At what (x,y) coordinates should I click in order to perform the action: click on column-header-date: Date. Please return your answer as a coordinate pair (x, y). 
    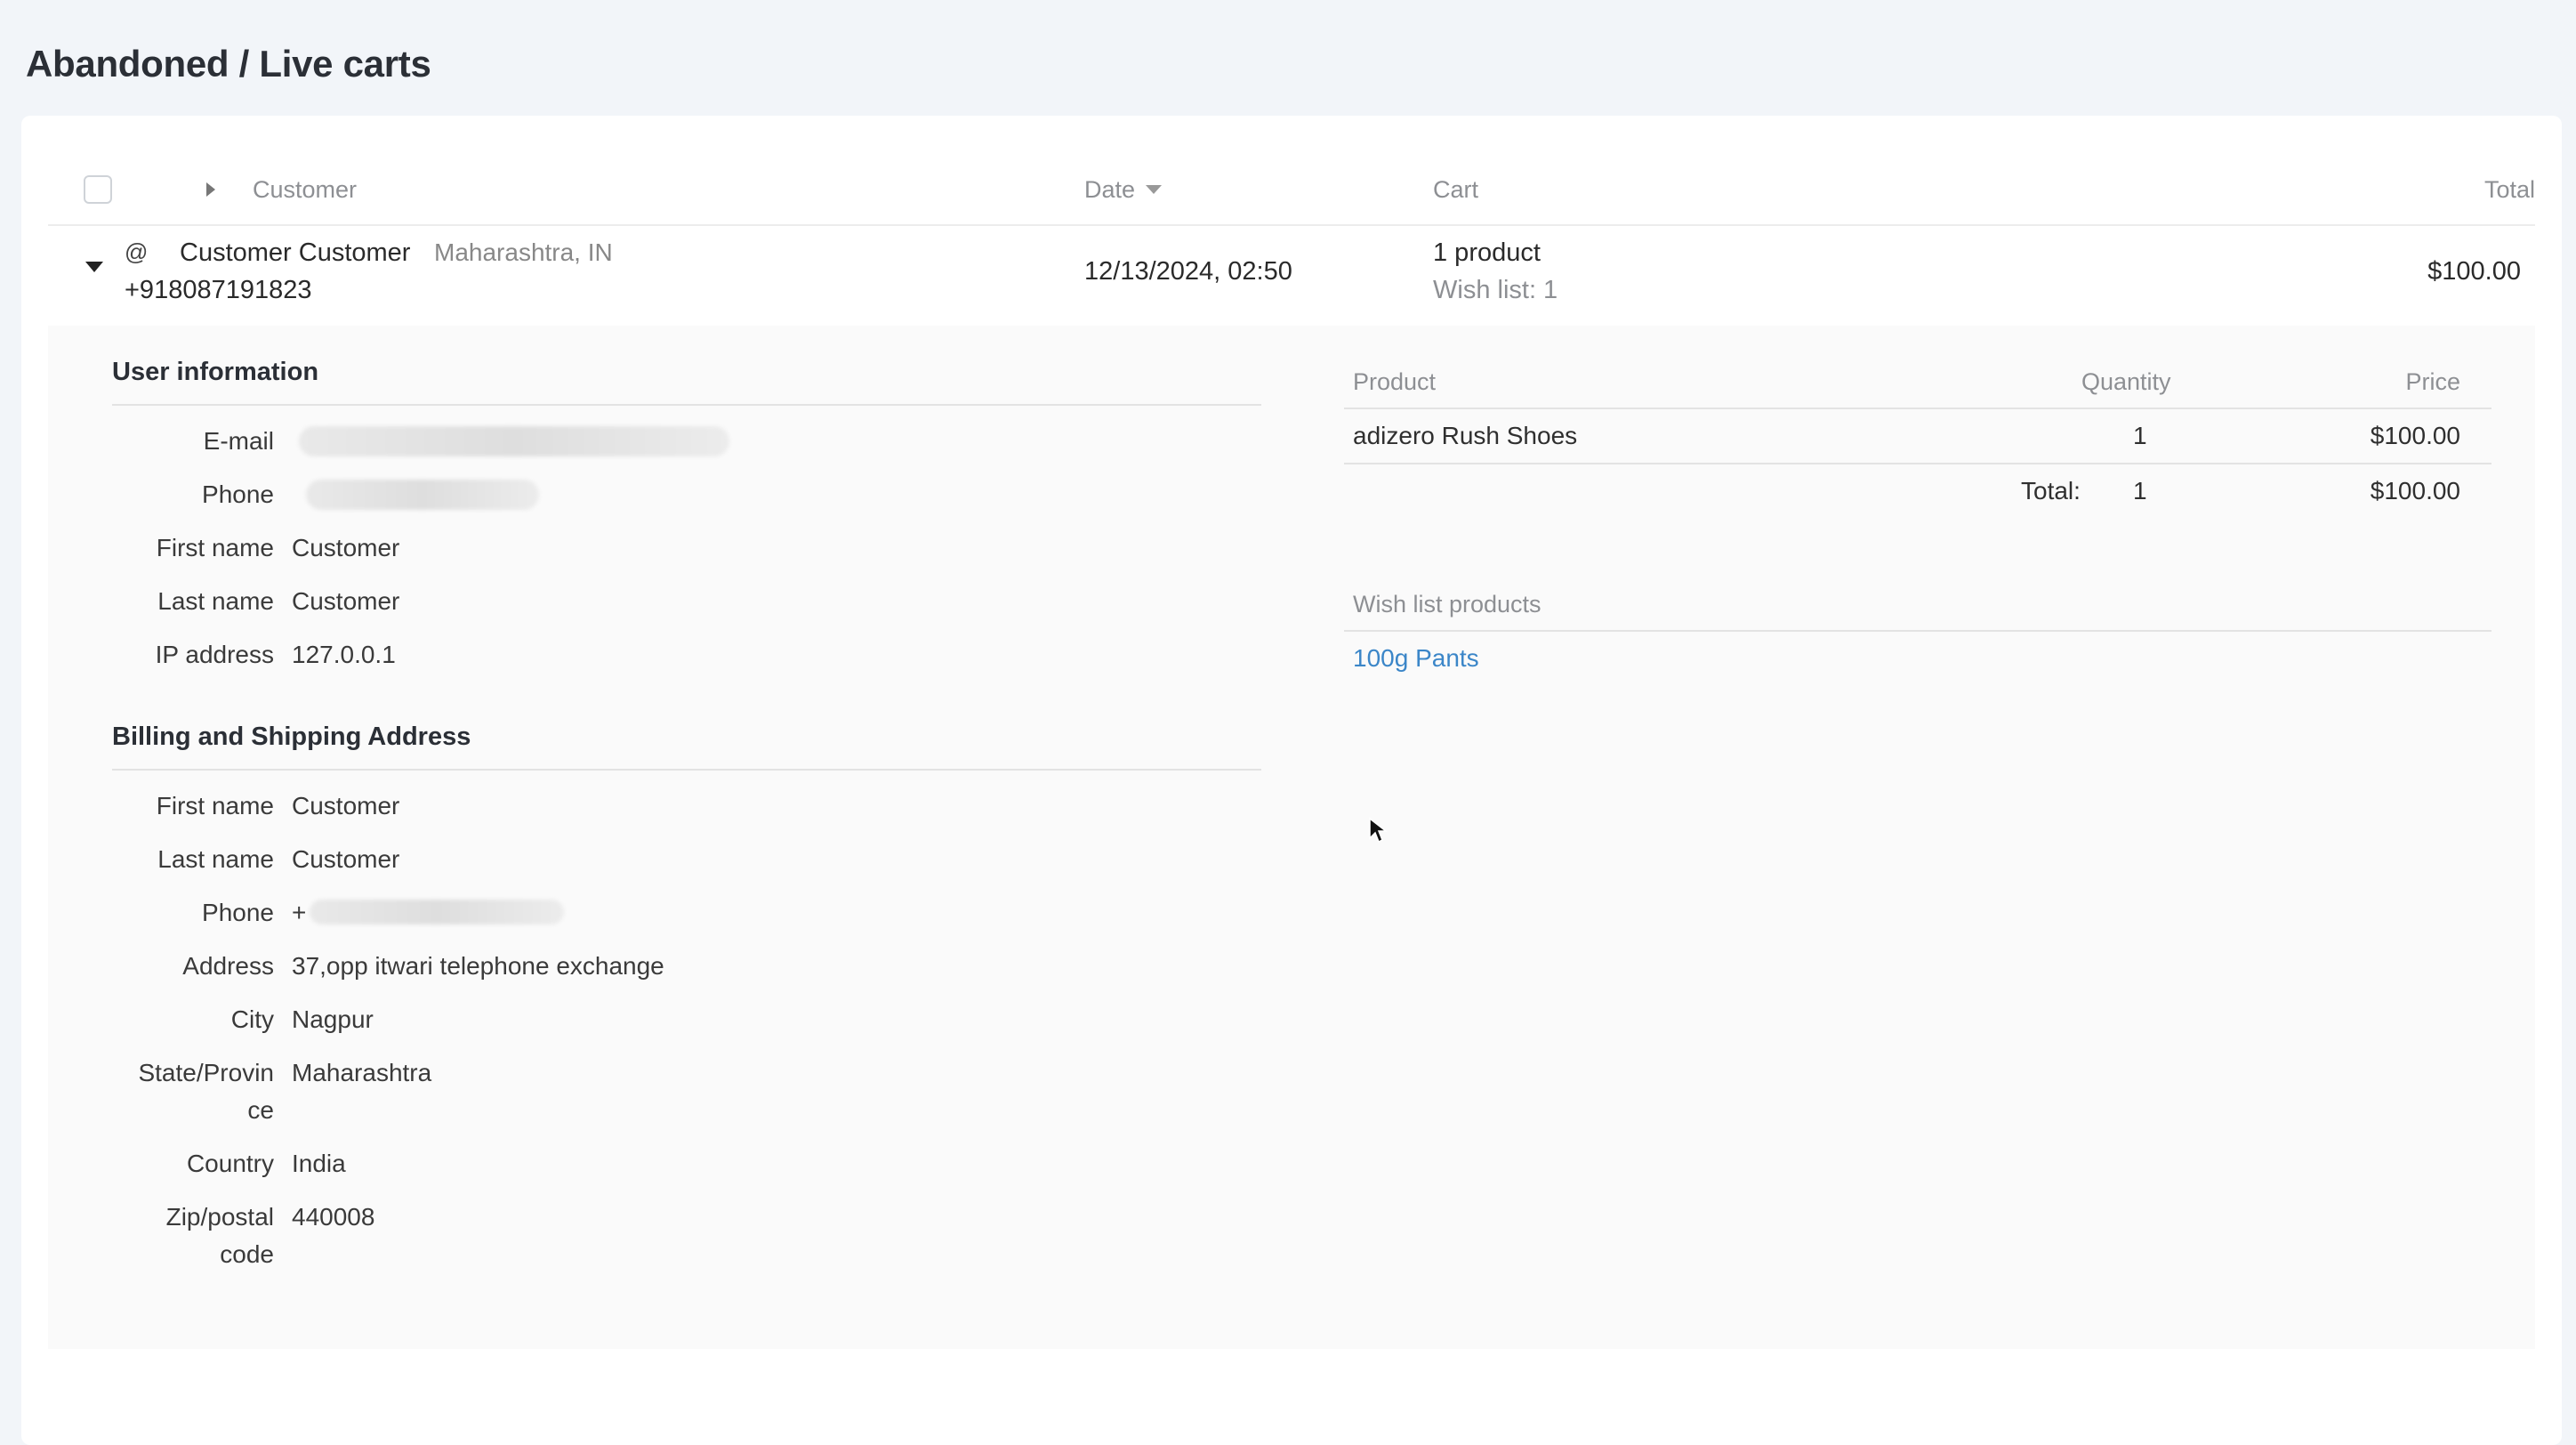
    Looking at the image, I should click on (1123, 189).